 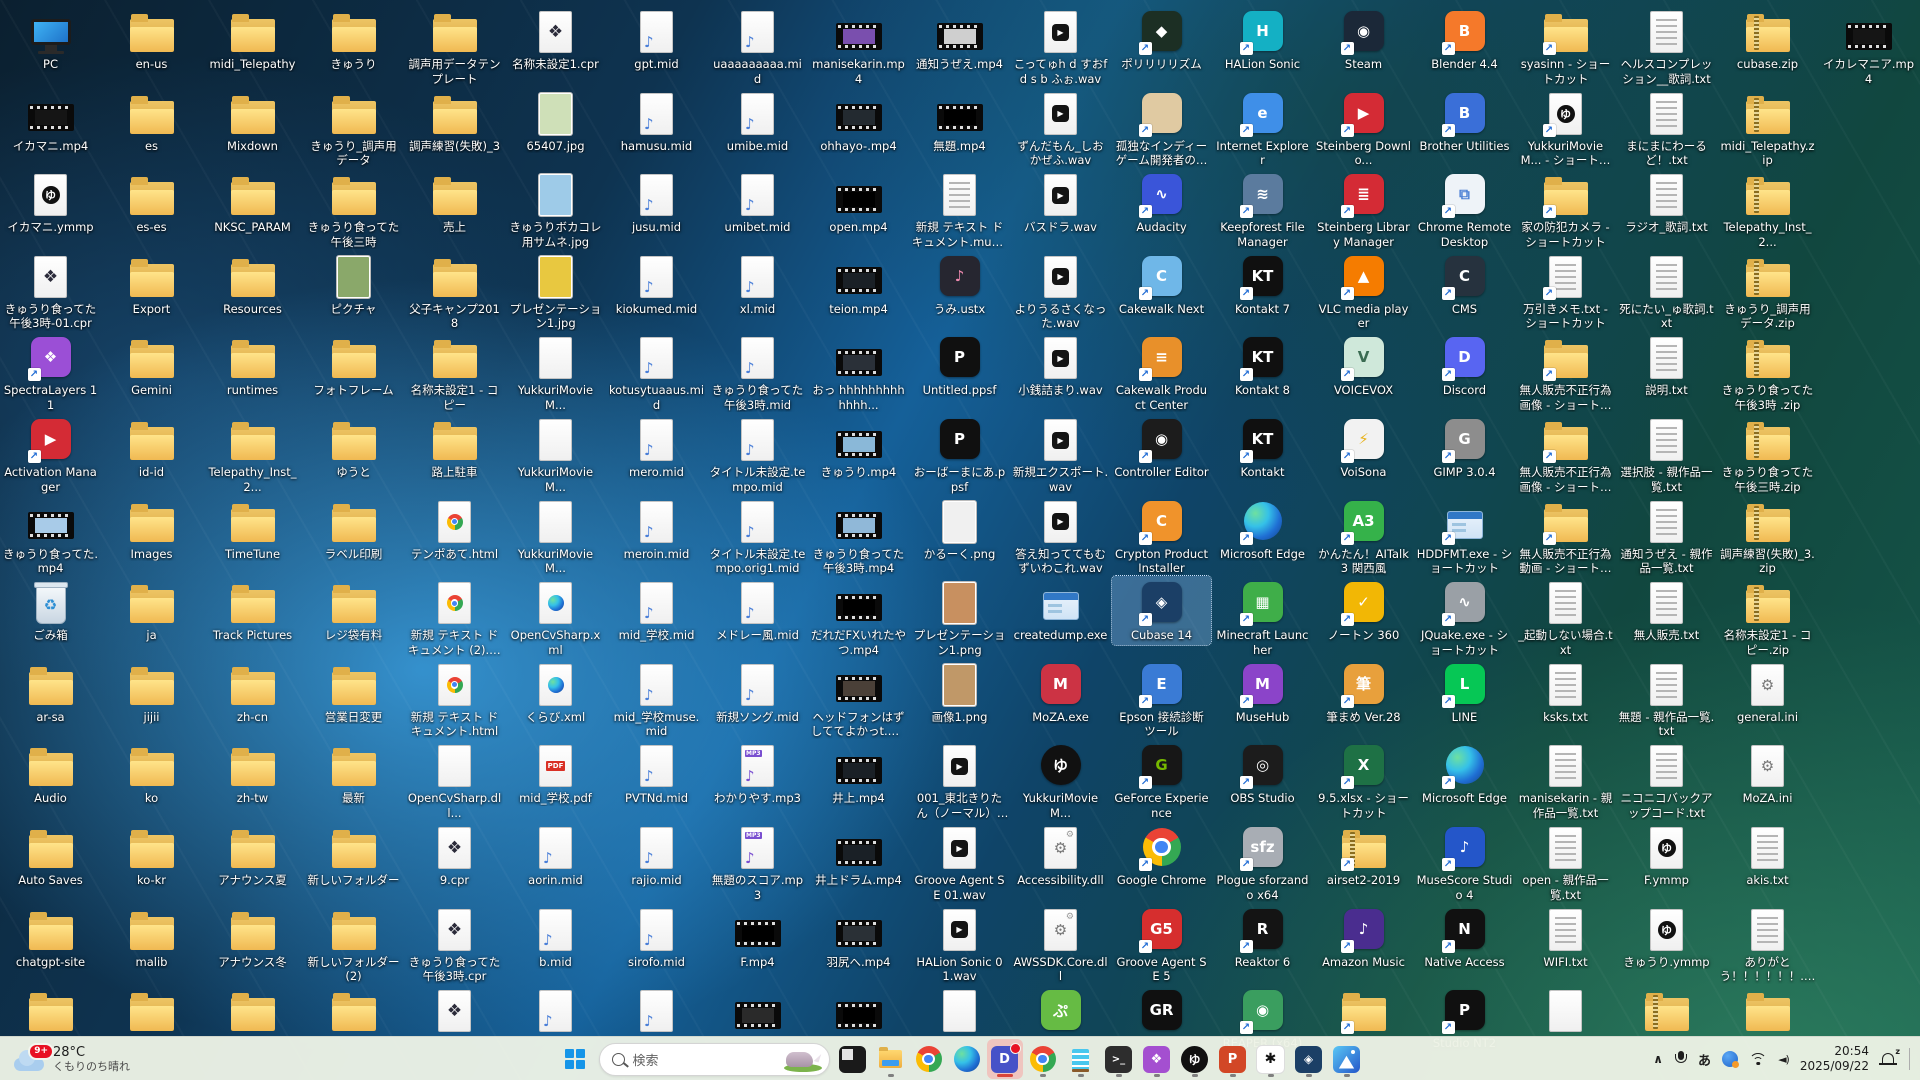 What do you see at coordinates (1309, 1059) in the screenshot?
I see `taskbar-cubase: ◈` at bounding box center [1309, 1059].